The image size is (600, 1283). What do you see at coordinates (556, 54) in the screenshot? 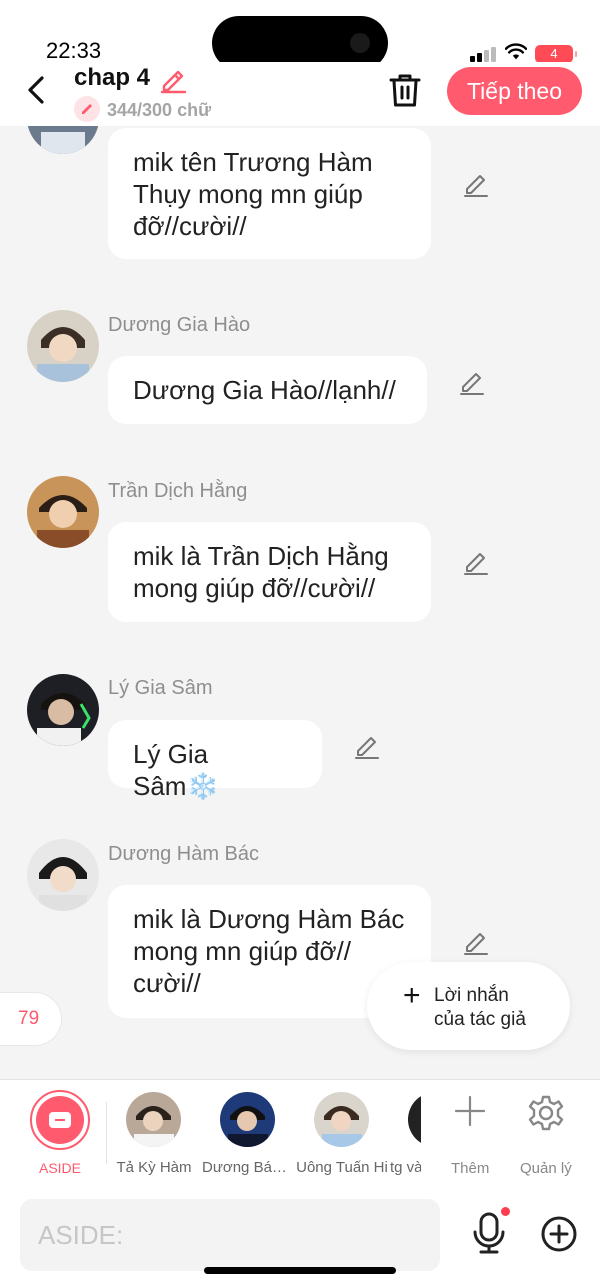
I see `battery-indicator: 4` at bounding box center [556, 54].